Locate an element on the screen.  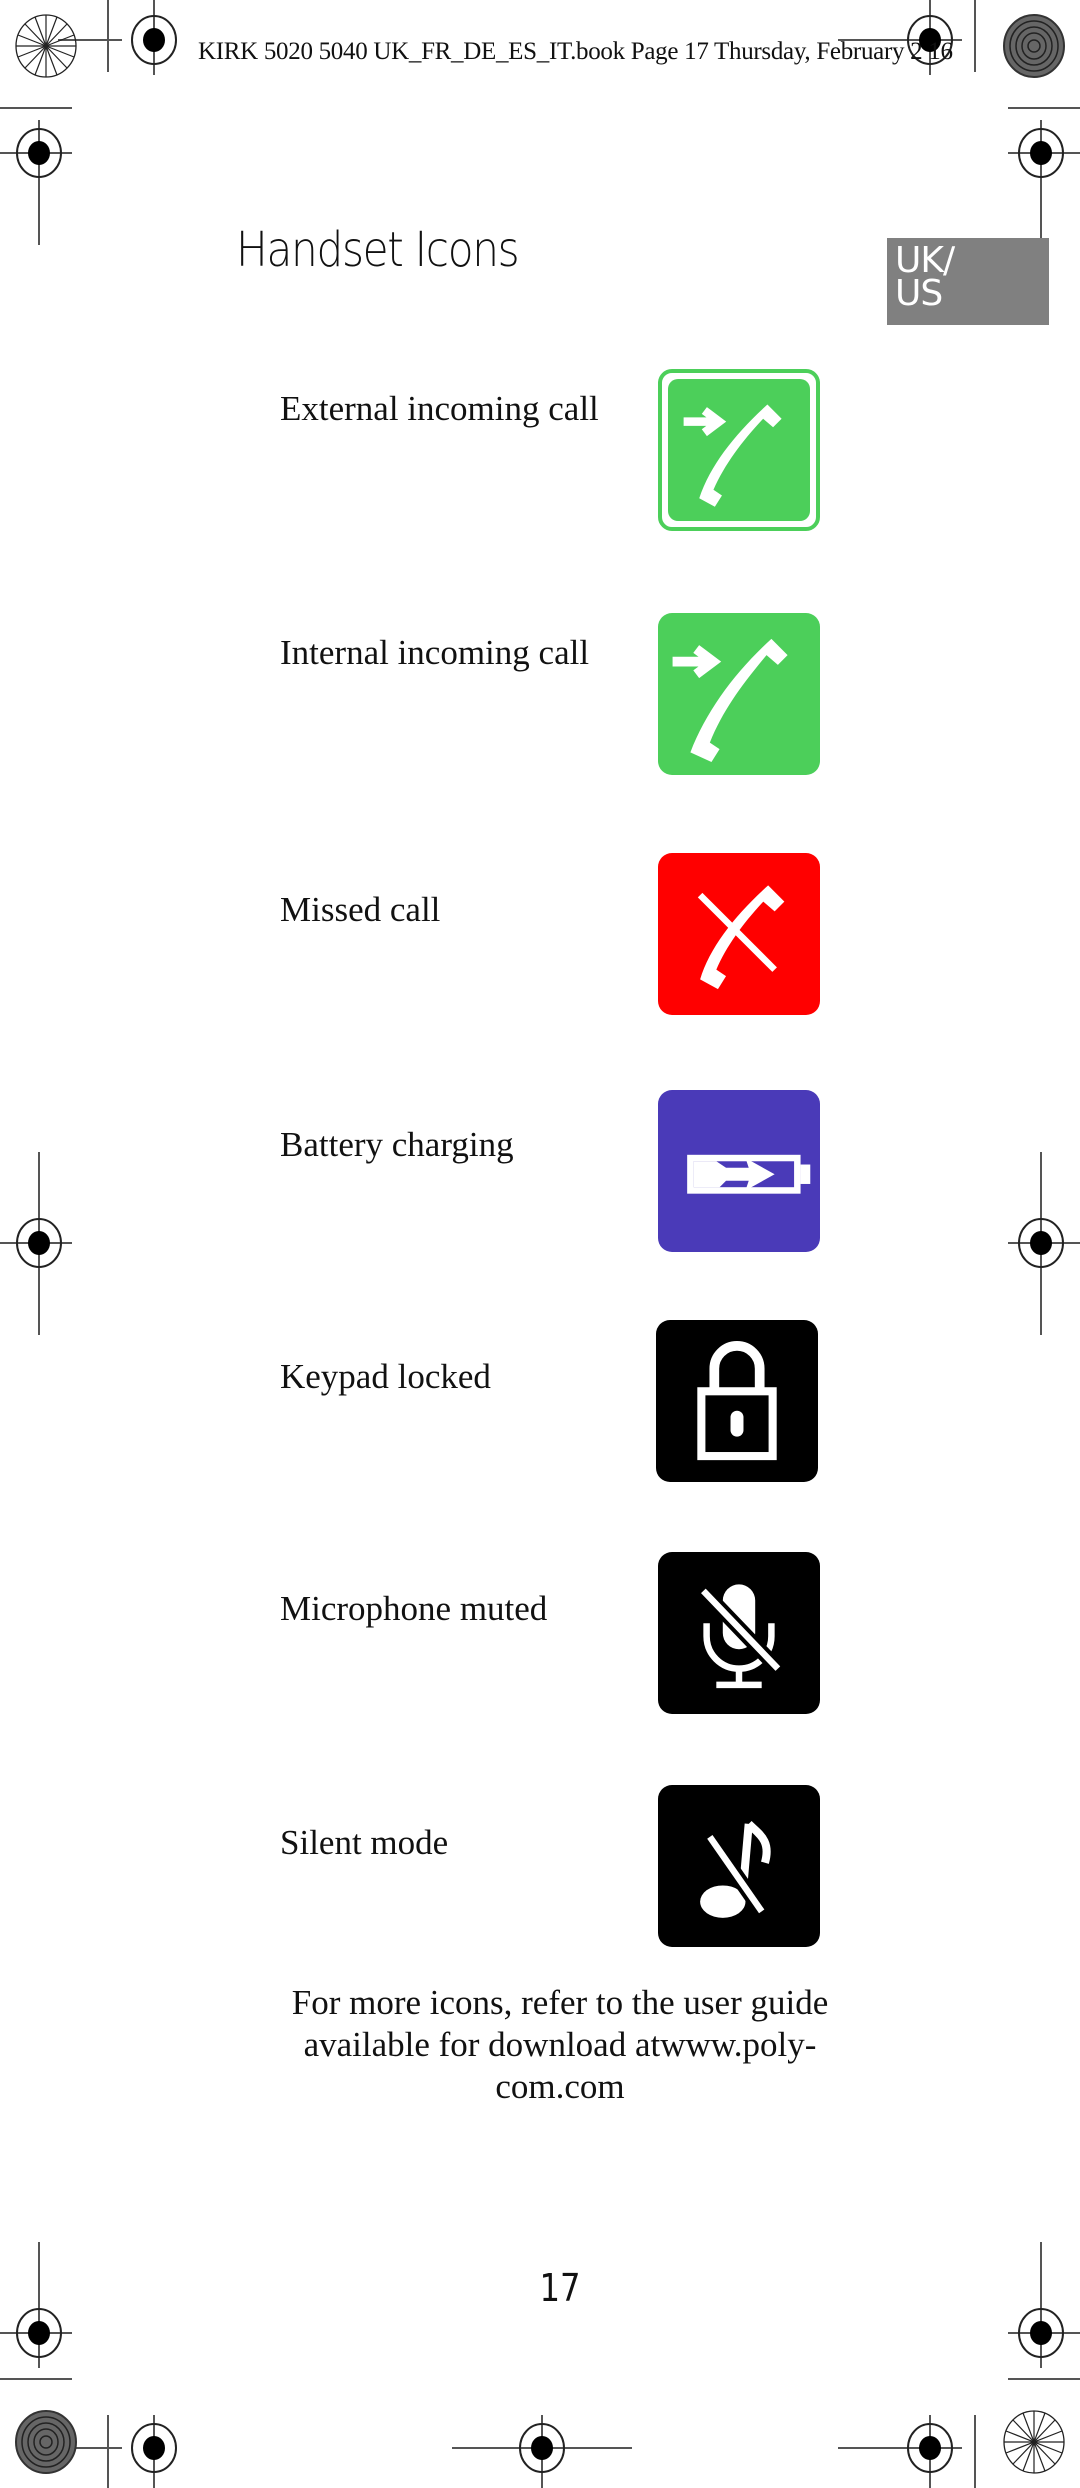
page-title: Handset Icons is located at coordinates (378, 250).